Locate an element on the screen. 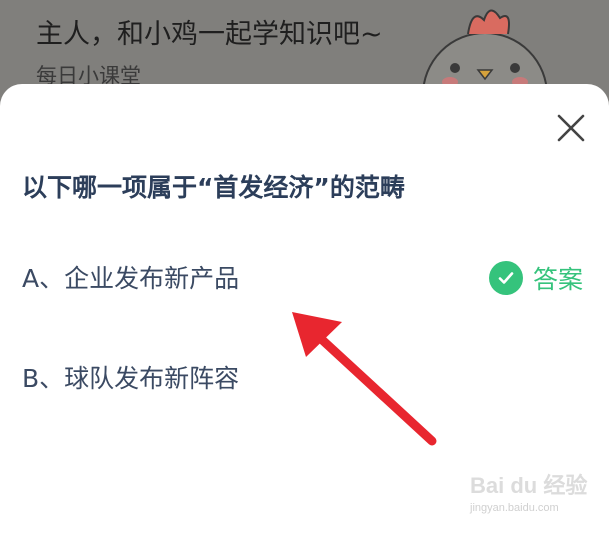 The height and width of the screenshot is (533, 609). option-a-label: A、企业发布新产品 is located at coordinates (131, 278).